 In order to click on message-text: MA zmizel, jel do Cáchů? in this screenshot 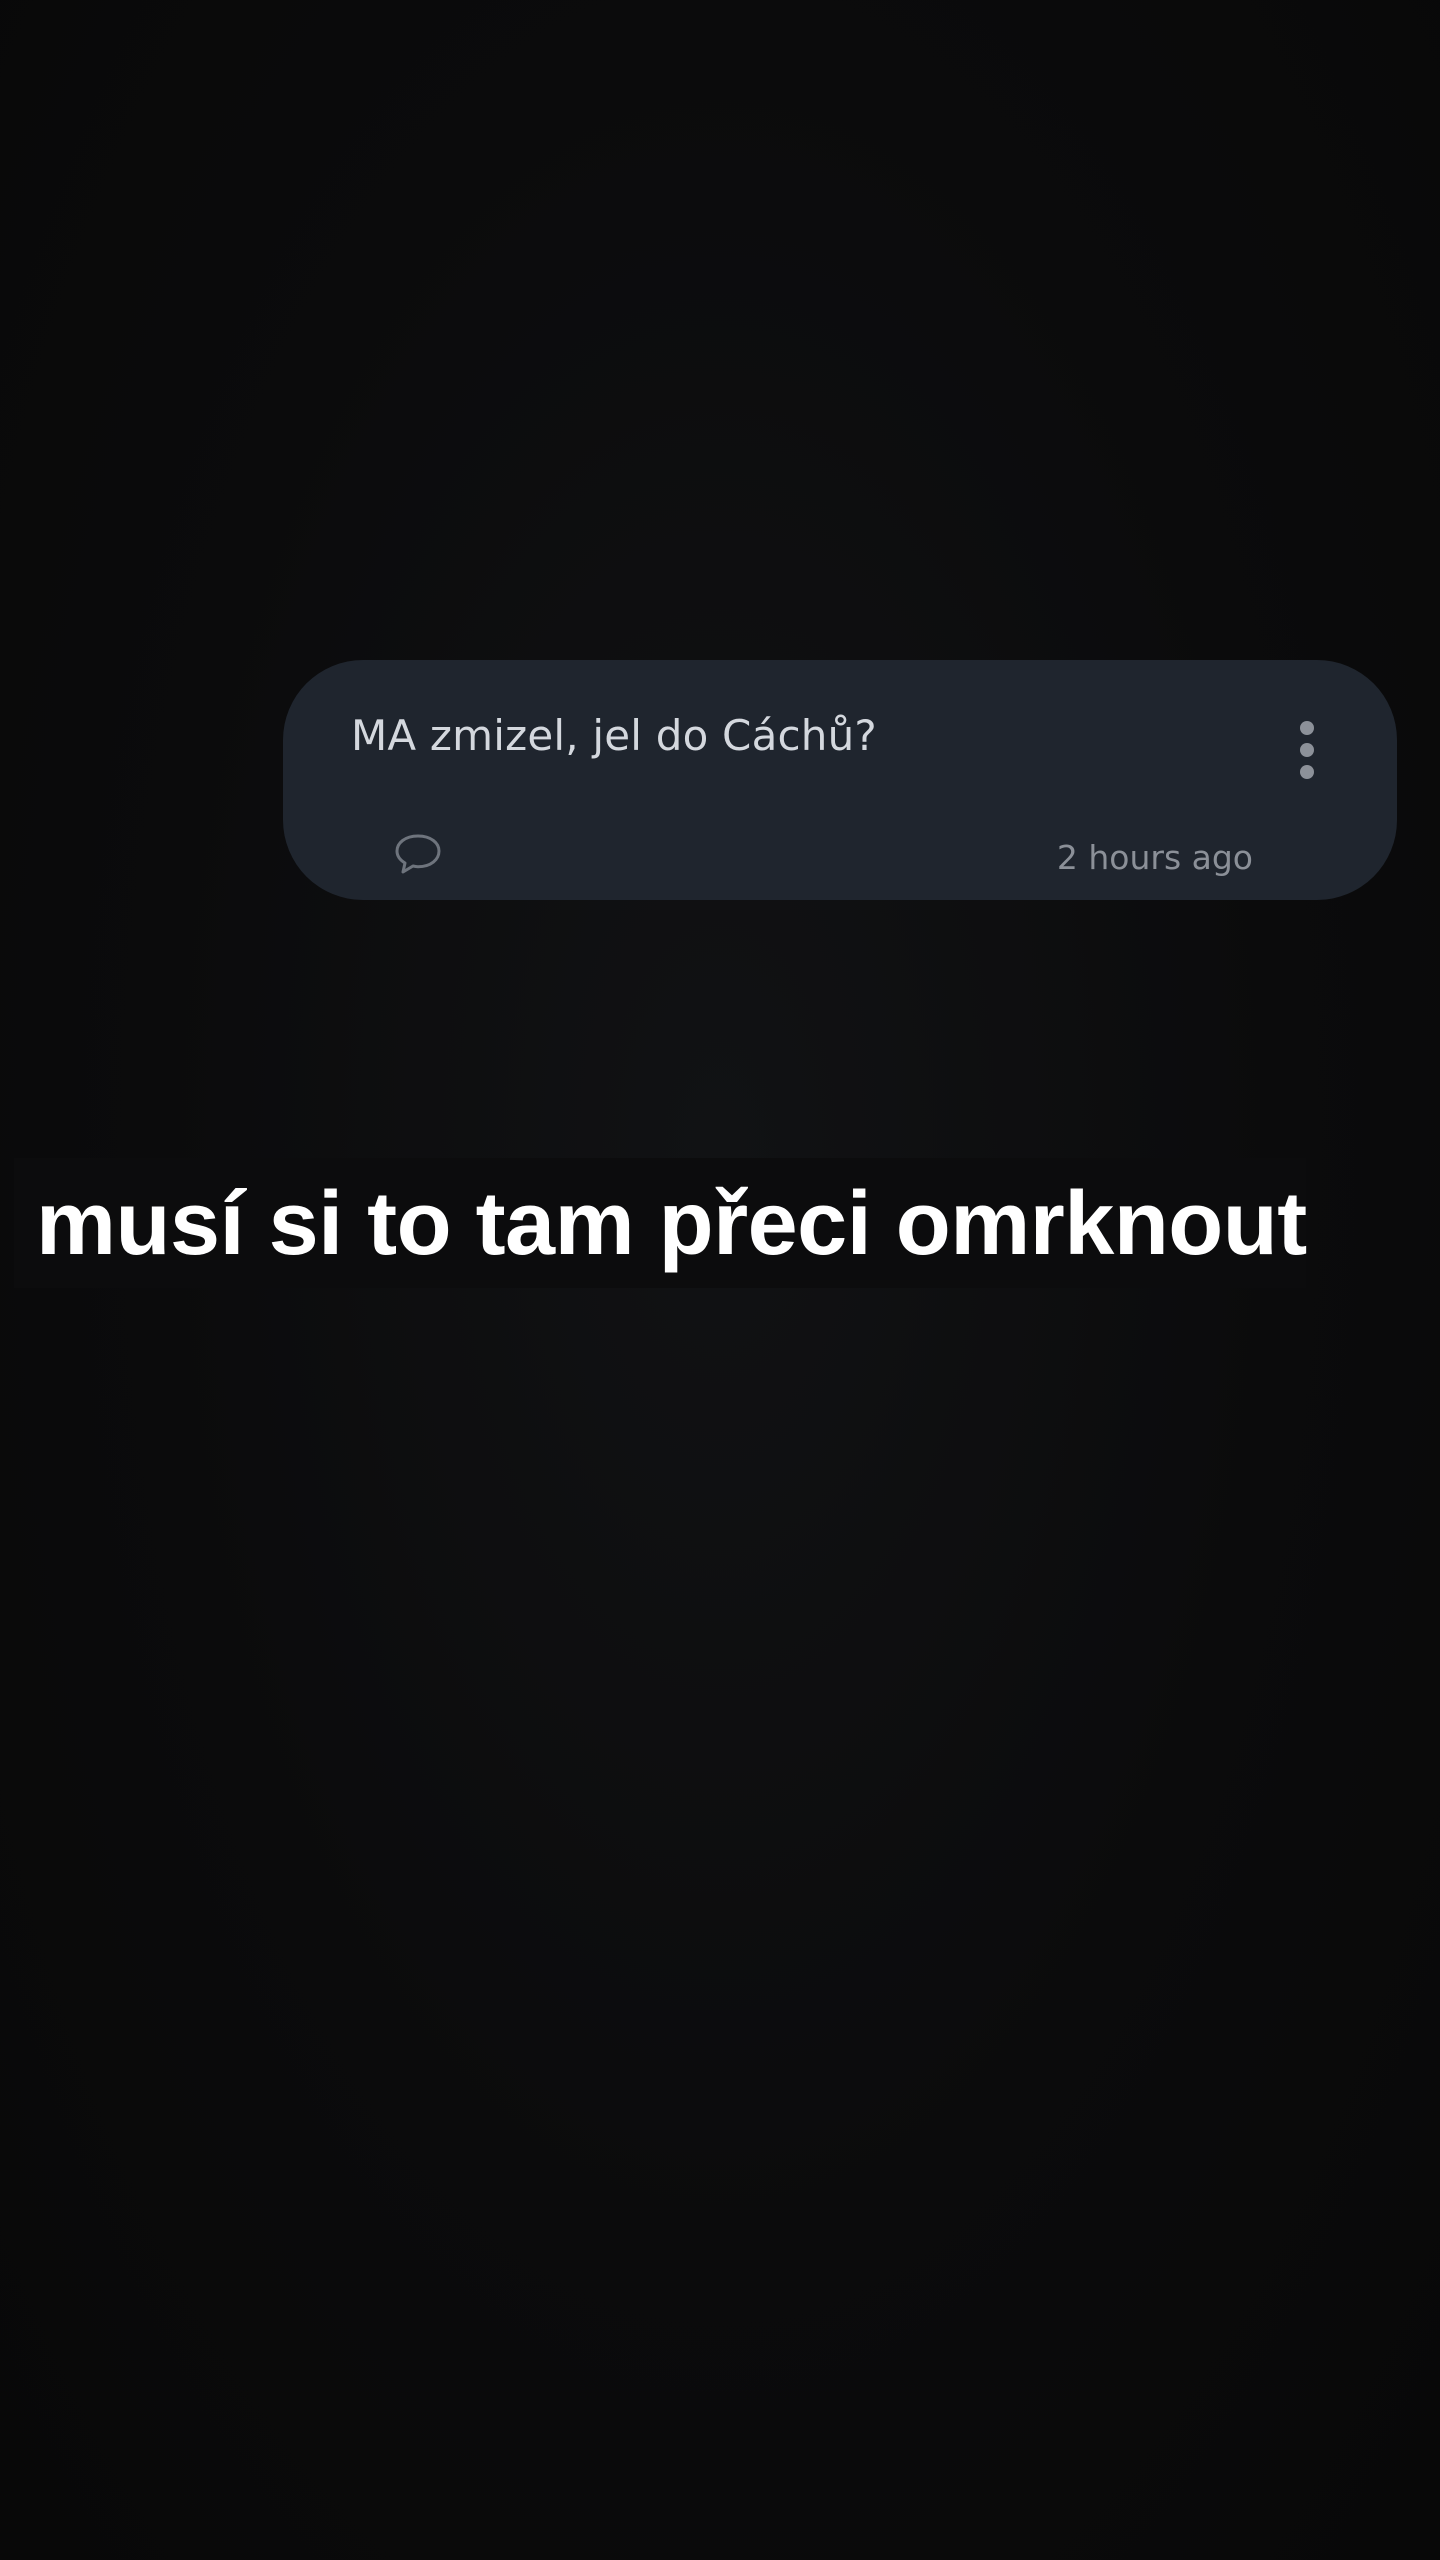, I will do `click(614, 735)`.